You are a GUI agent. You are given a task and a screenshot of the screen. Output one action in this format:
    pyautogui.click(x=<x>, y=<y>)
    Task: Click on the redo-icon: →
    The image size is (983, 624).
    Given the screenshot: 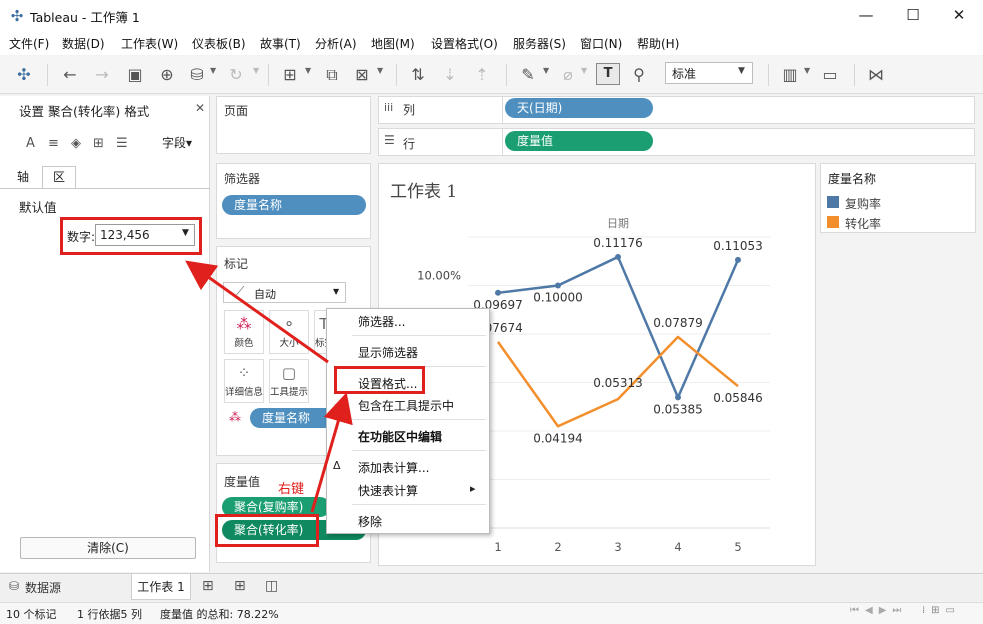 What is the action you would take?
    pyautogui.click(x=102, y=75)
    